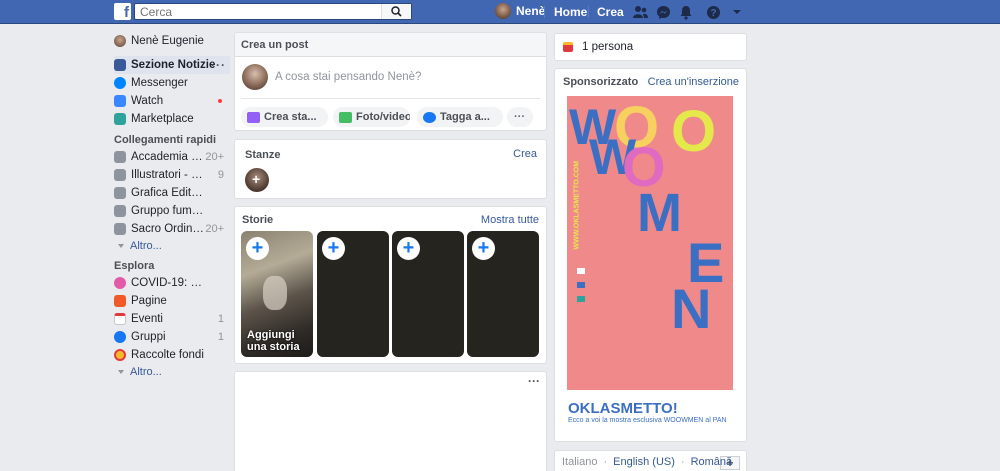 The image size is (1000, 471). What do you see at coordinates (371, 117) in the screenshot?
I see `photo-video-button: Foto/video` at bounding box center [371, 117].